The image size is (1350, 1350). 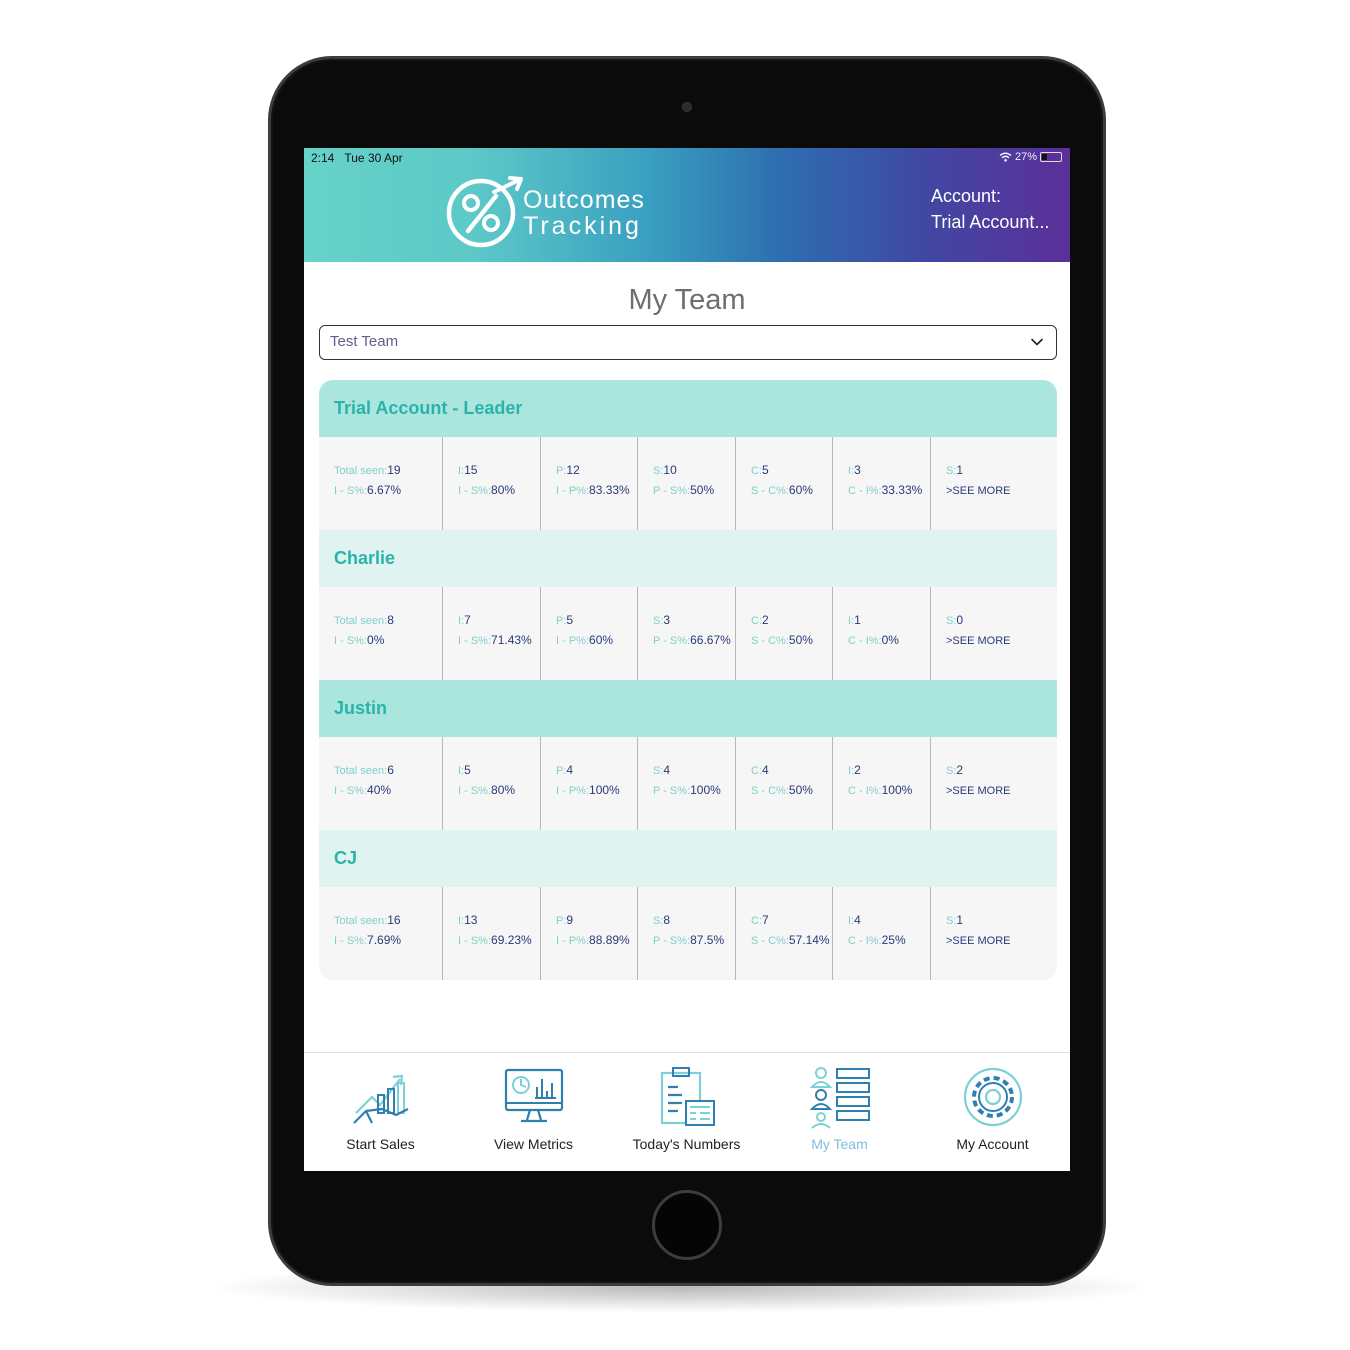 I want to click on tab-my-team: My Team, so click(x=839, y=1112).